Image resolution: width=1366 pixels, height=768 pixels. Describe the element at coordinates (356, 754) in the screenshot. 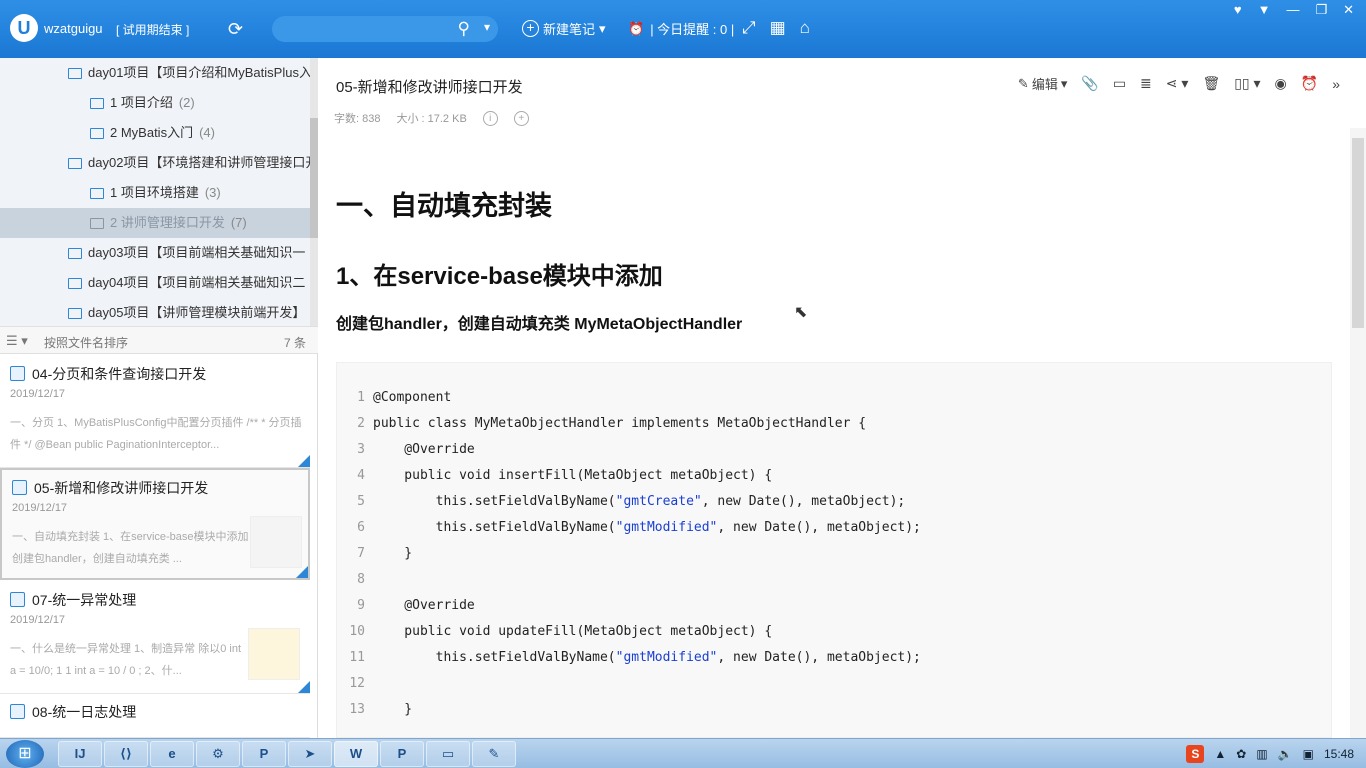

I see `taskbar-app-word: W` at that location.